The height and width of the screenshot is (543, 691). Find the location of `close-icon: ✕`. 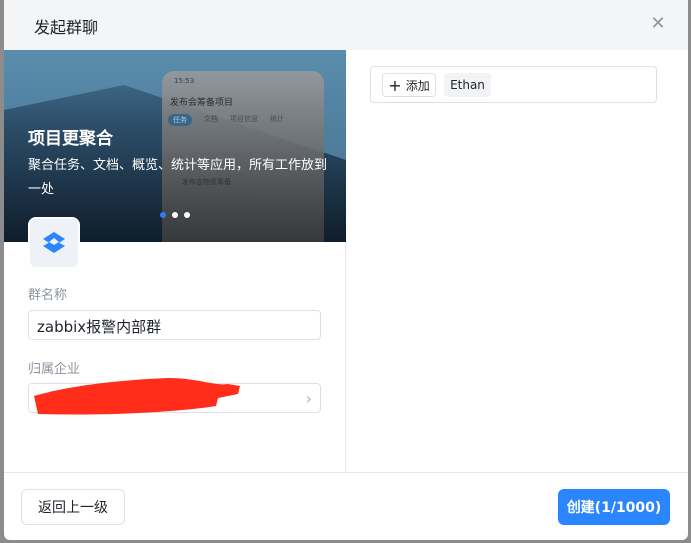

close-icon: ✕ is located at coordinates (658, 24).